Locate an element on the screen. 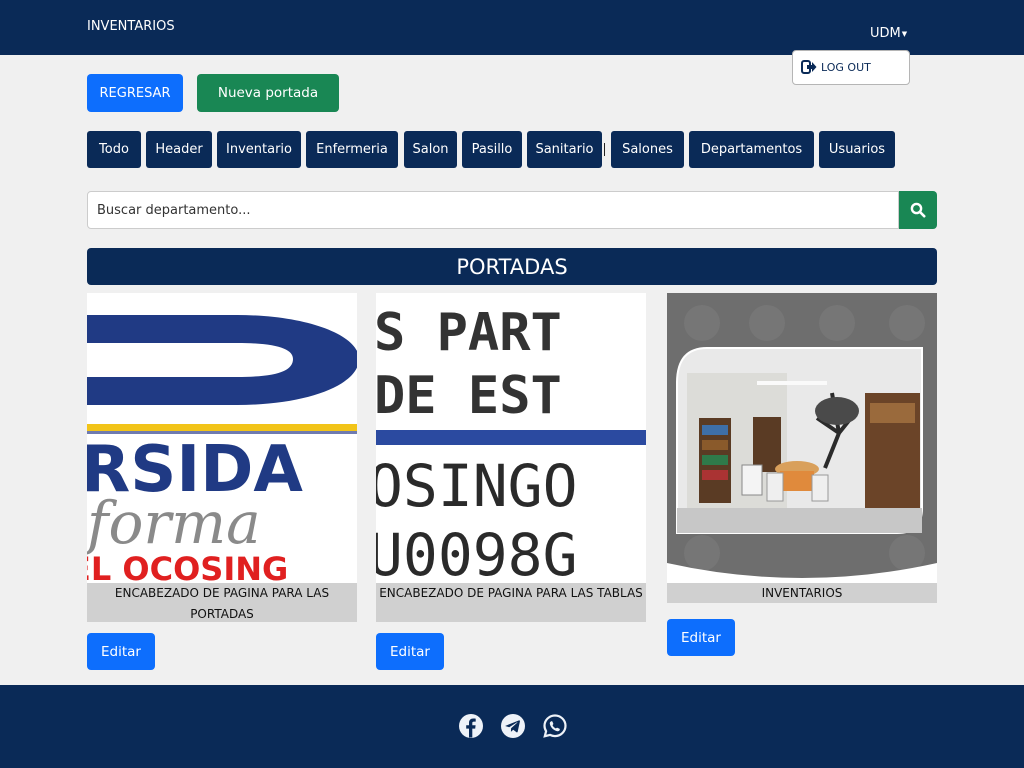 The width and height of the screenshot is (1024, 768). brand-title: INVENTARIOS is located at coordinates (131, 26).